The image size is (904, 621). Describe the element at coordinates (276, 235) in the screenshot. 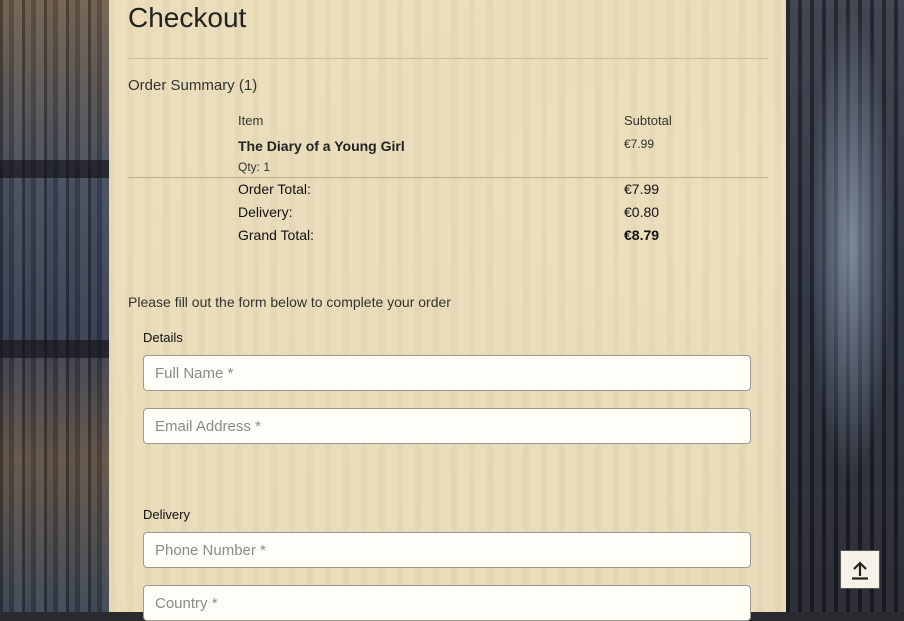

I see `grand-total-label: Grand Total:` at that location.